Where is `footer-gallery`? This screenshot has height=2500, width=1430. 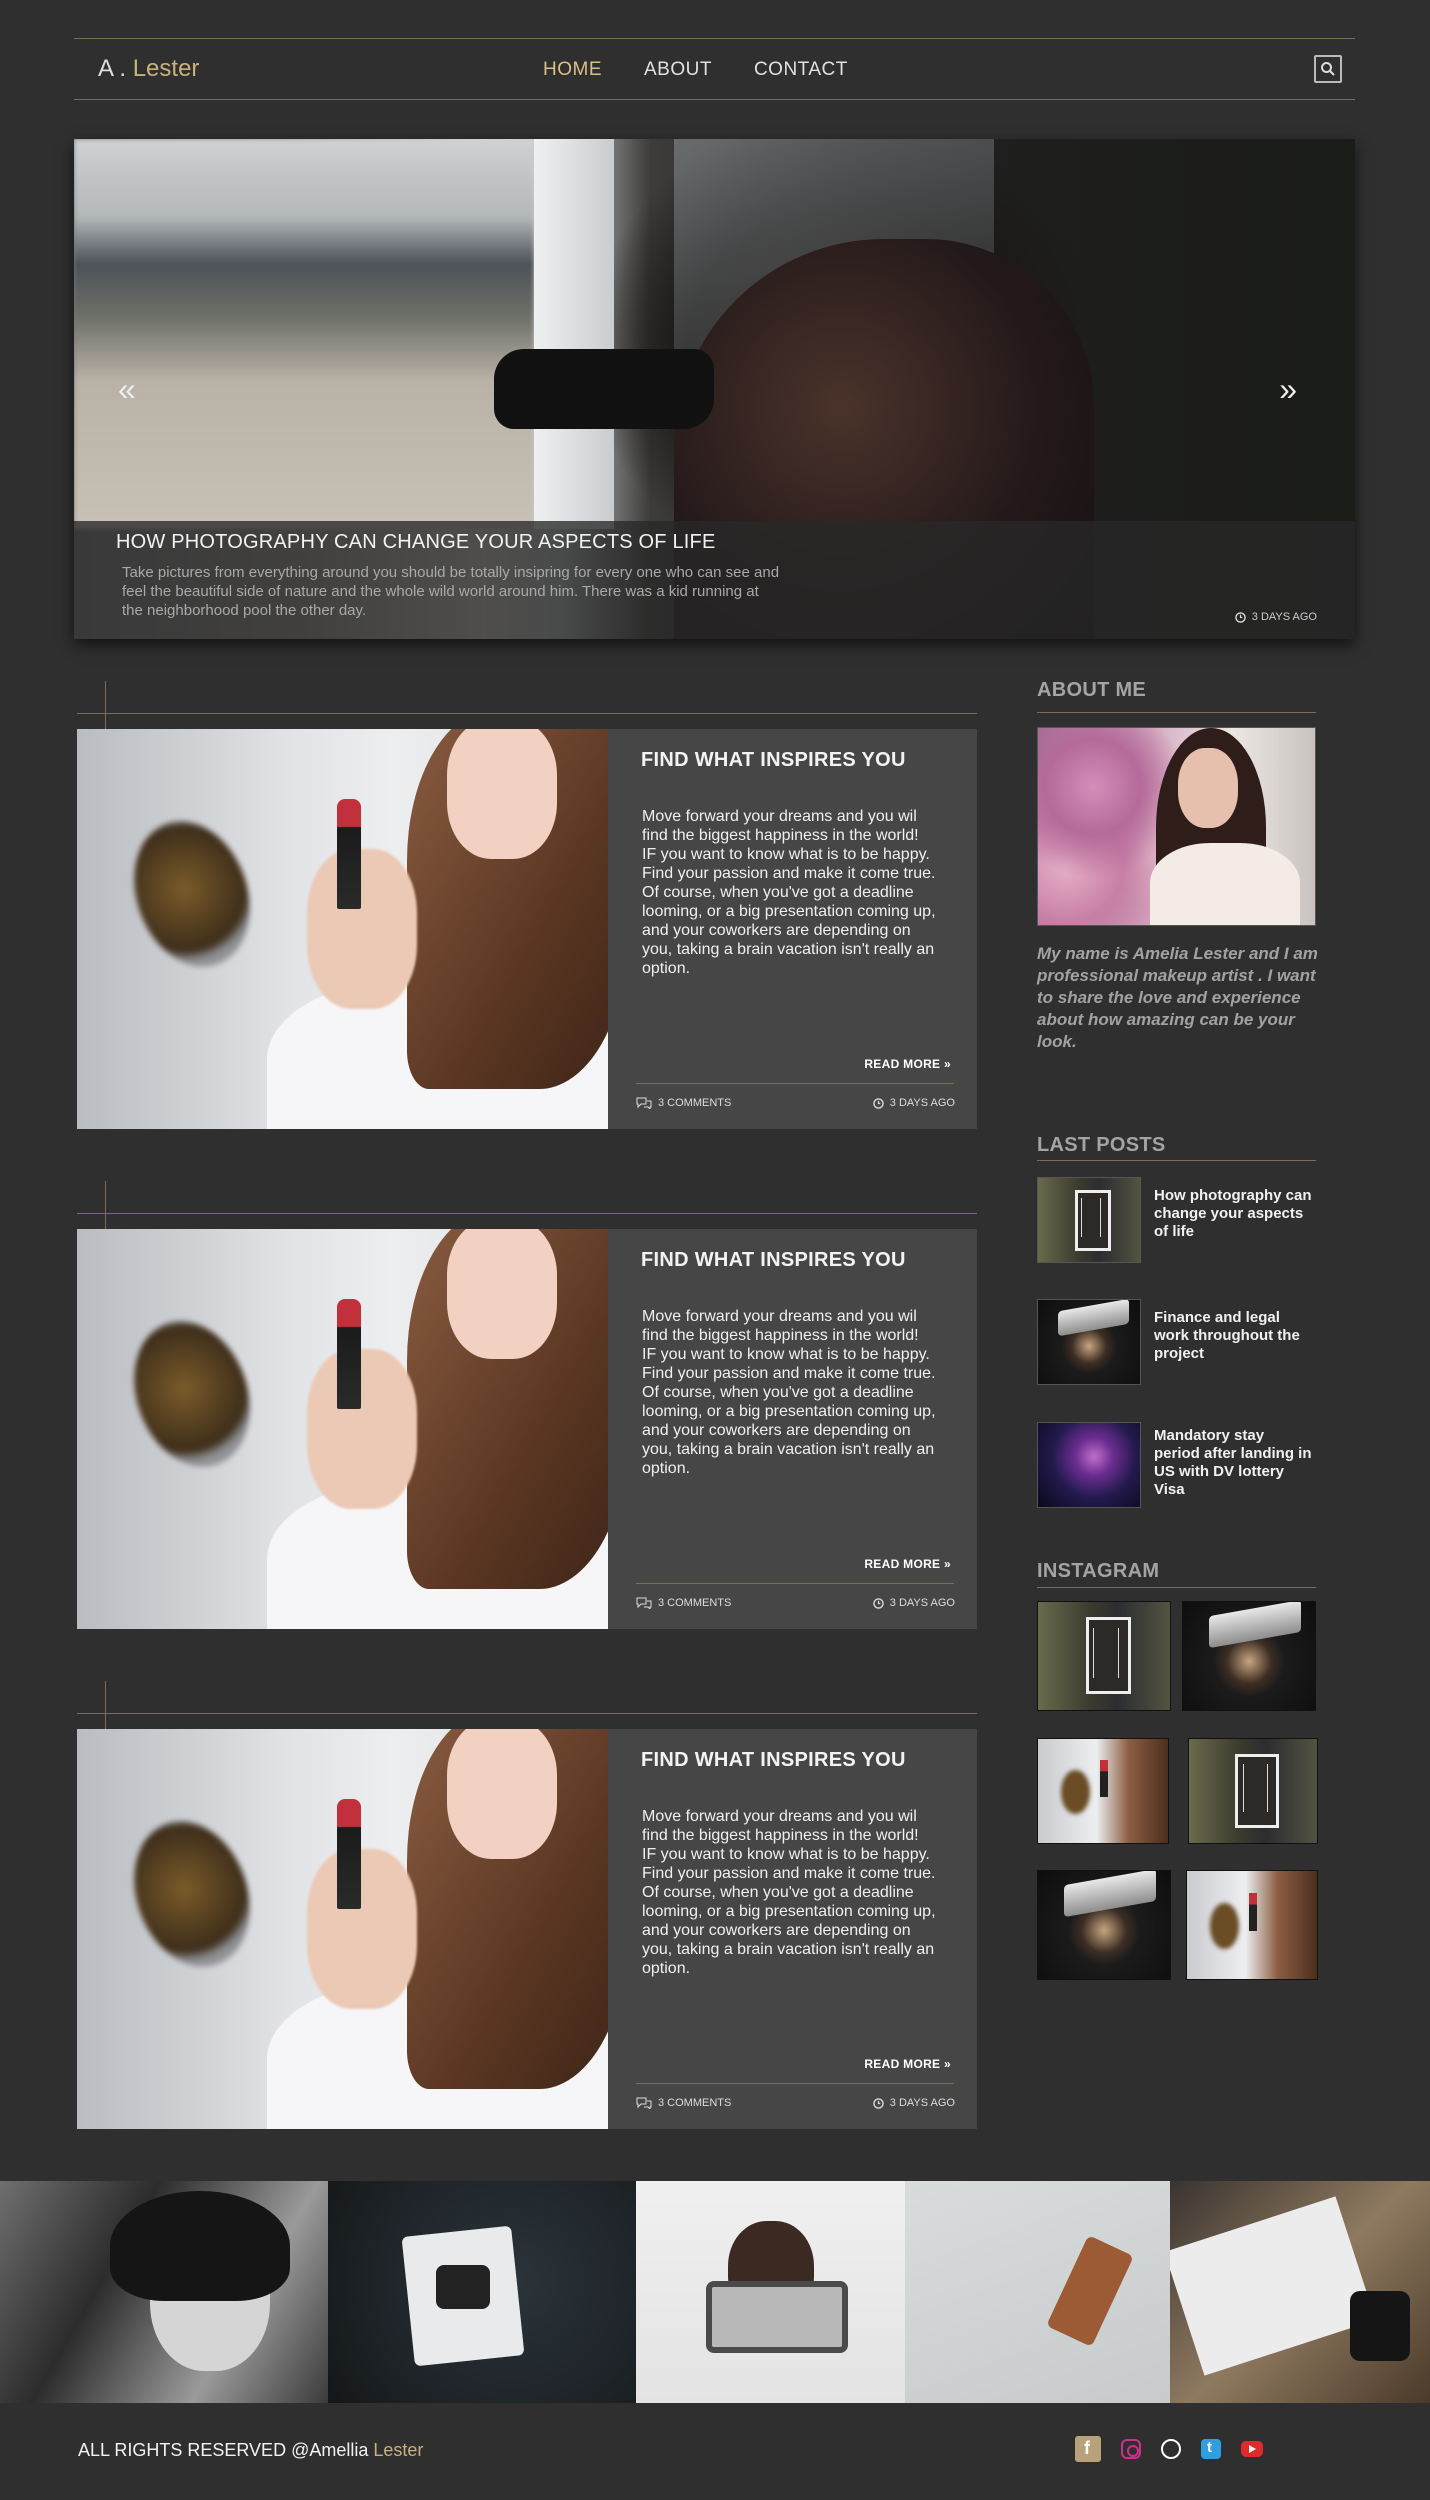
footer-gallery is located at coordinates (715, 2292).